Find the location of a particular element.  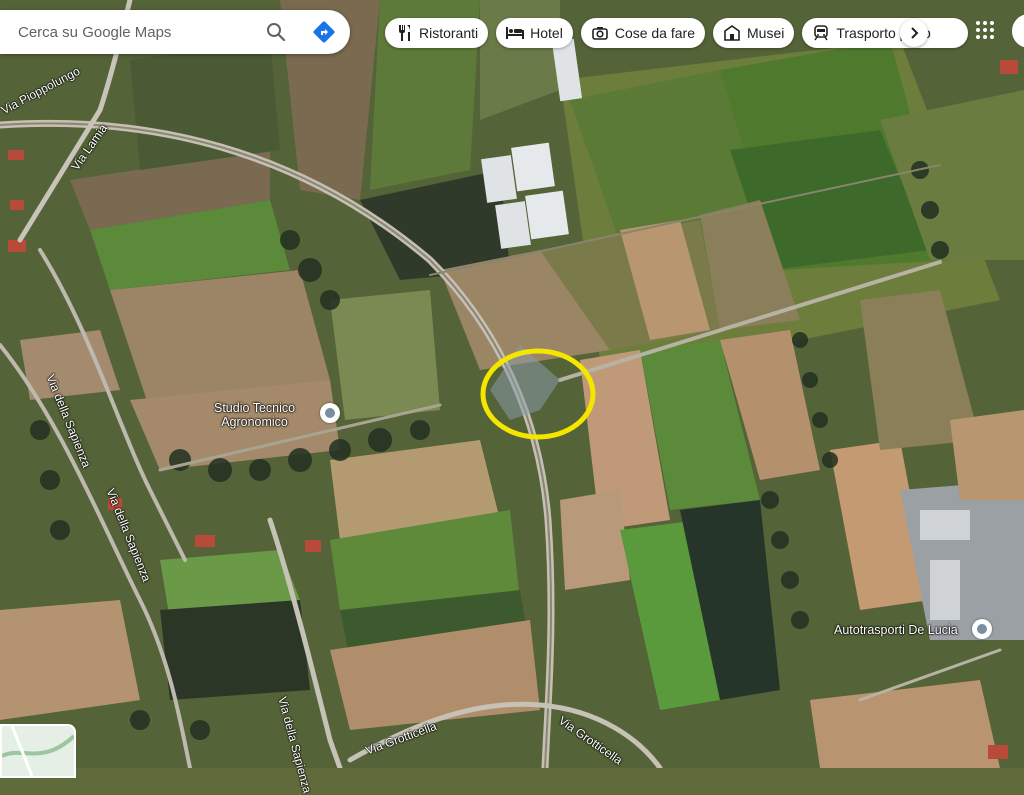

chip-hotel: Hotel is located at coordinates (534, 33).